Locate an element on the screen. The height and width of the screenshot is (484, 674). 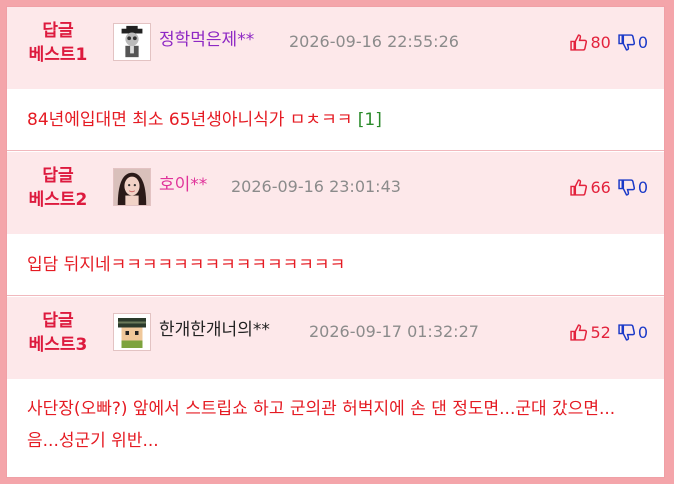
comment-body: 84년에입대면 최소 65년생아니식가 ㅁㅊㅋㅋ [1] is located at coordinates (335, 120).